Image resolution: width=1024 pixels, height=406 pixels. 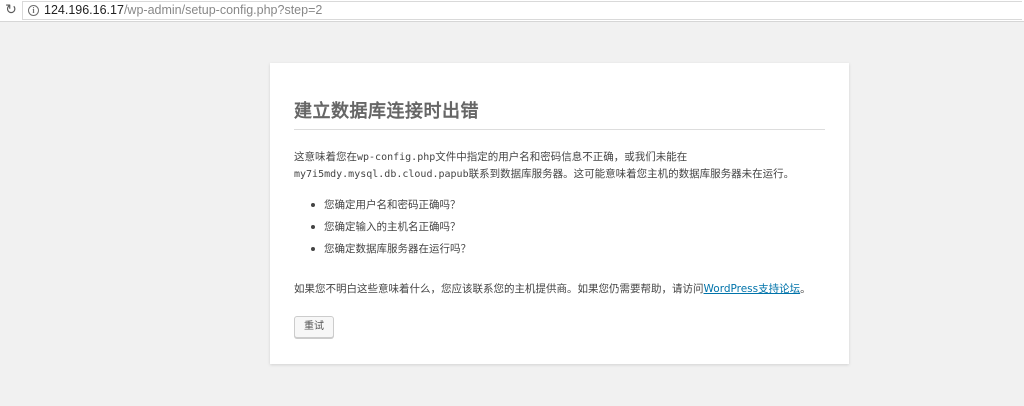 I want to click on check-text: 您确定输入的主机名正确吗？, so click(x=392, y=227).